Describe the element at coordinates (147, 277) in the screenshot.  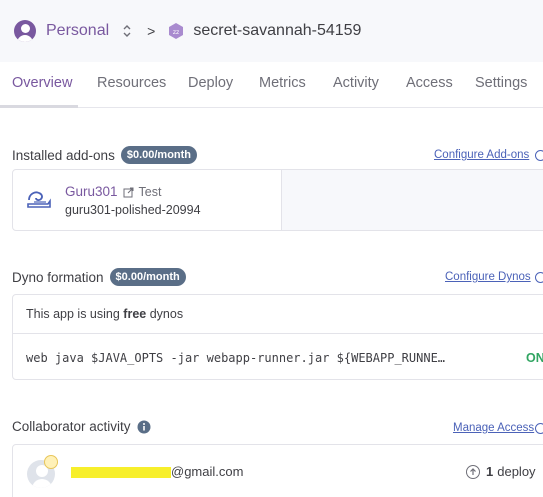
I see `dynos-cost-badge: $0.00/month` at that location.